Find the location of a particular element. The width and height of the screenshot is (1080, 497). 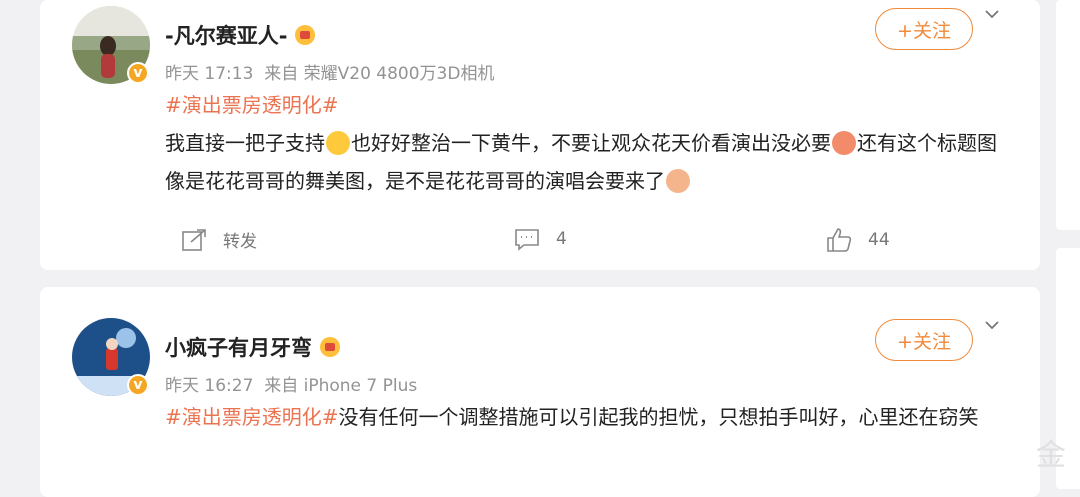

post-meta: 昨天 17:13 来自 荣耀V20 4800万3D相机 is located at coordinates (329, 71).